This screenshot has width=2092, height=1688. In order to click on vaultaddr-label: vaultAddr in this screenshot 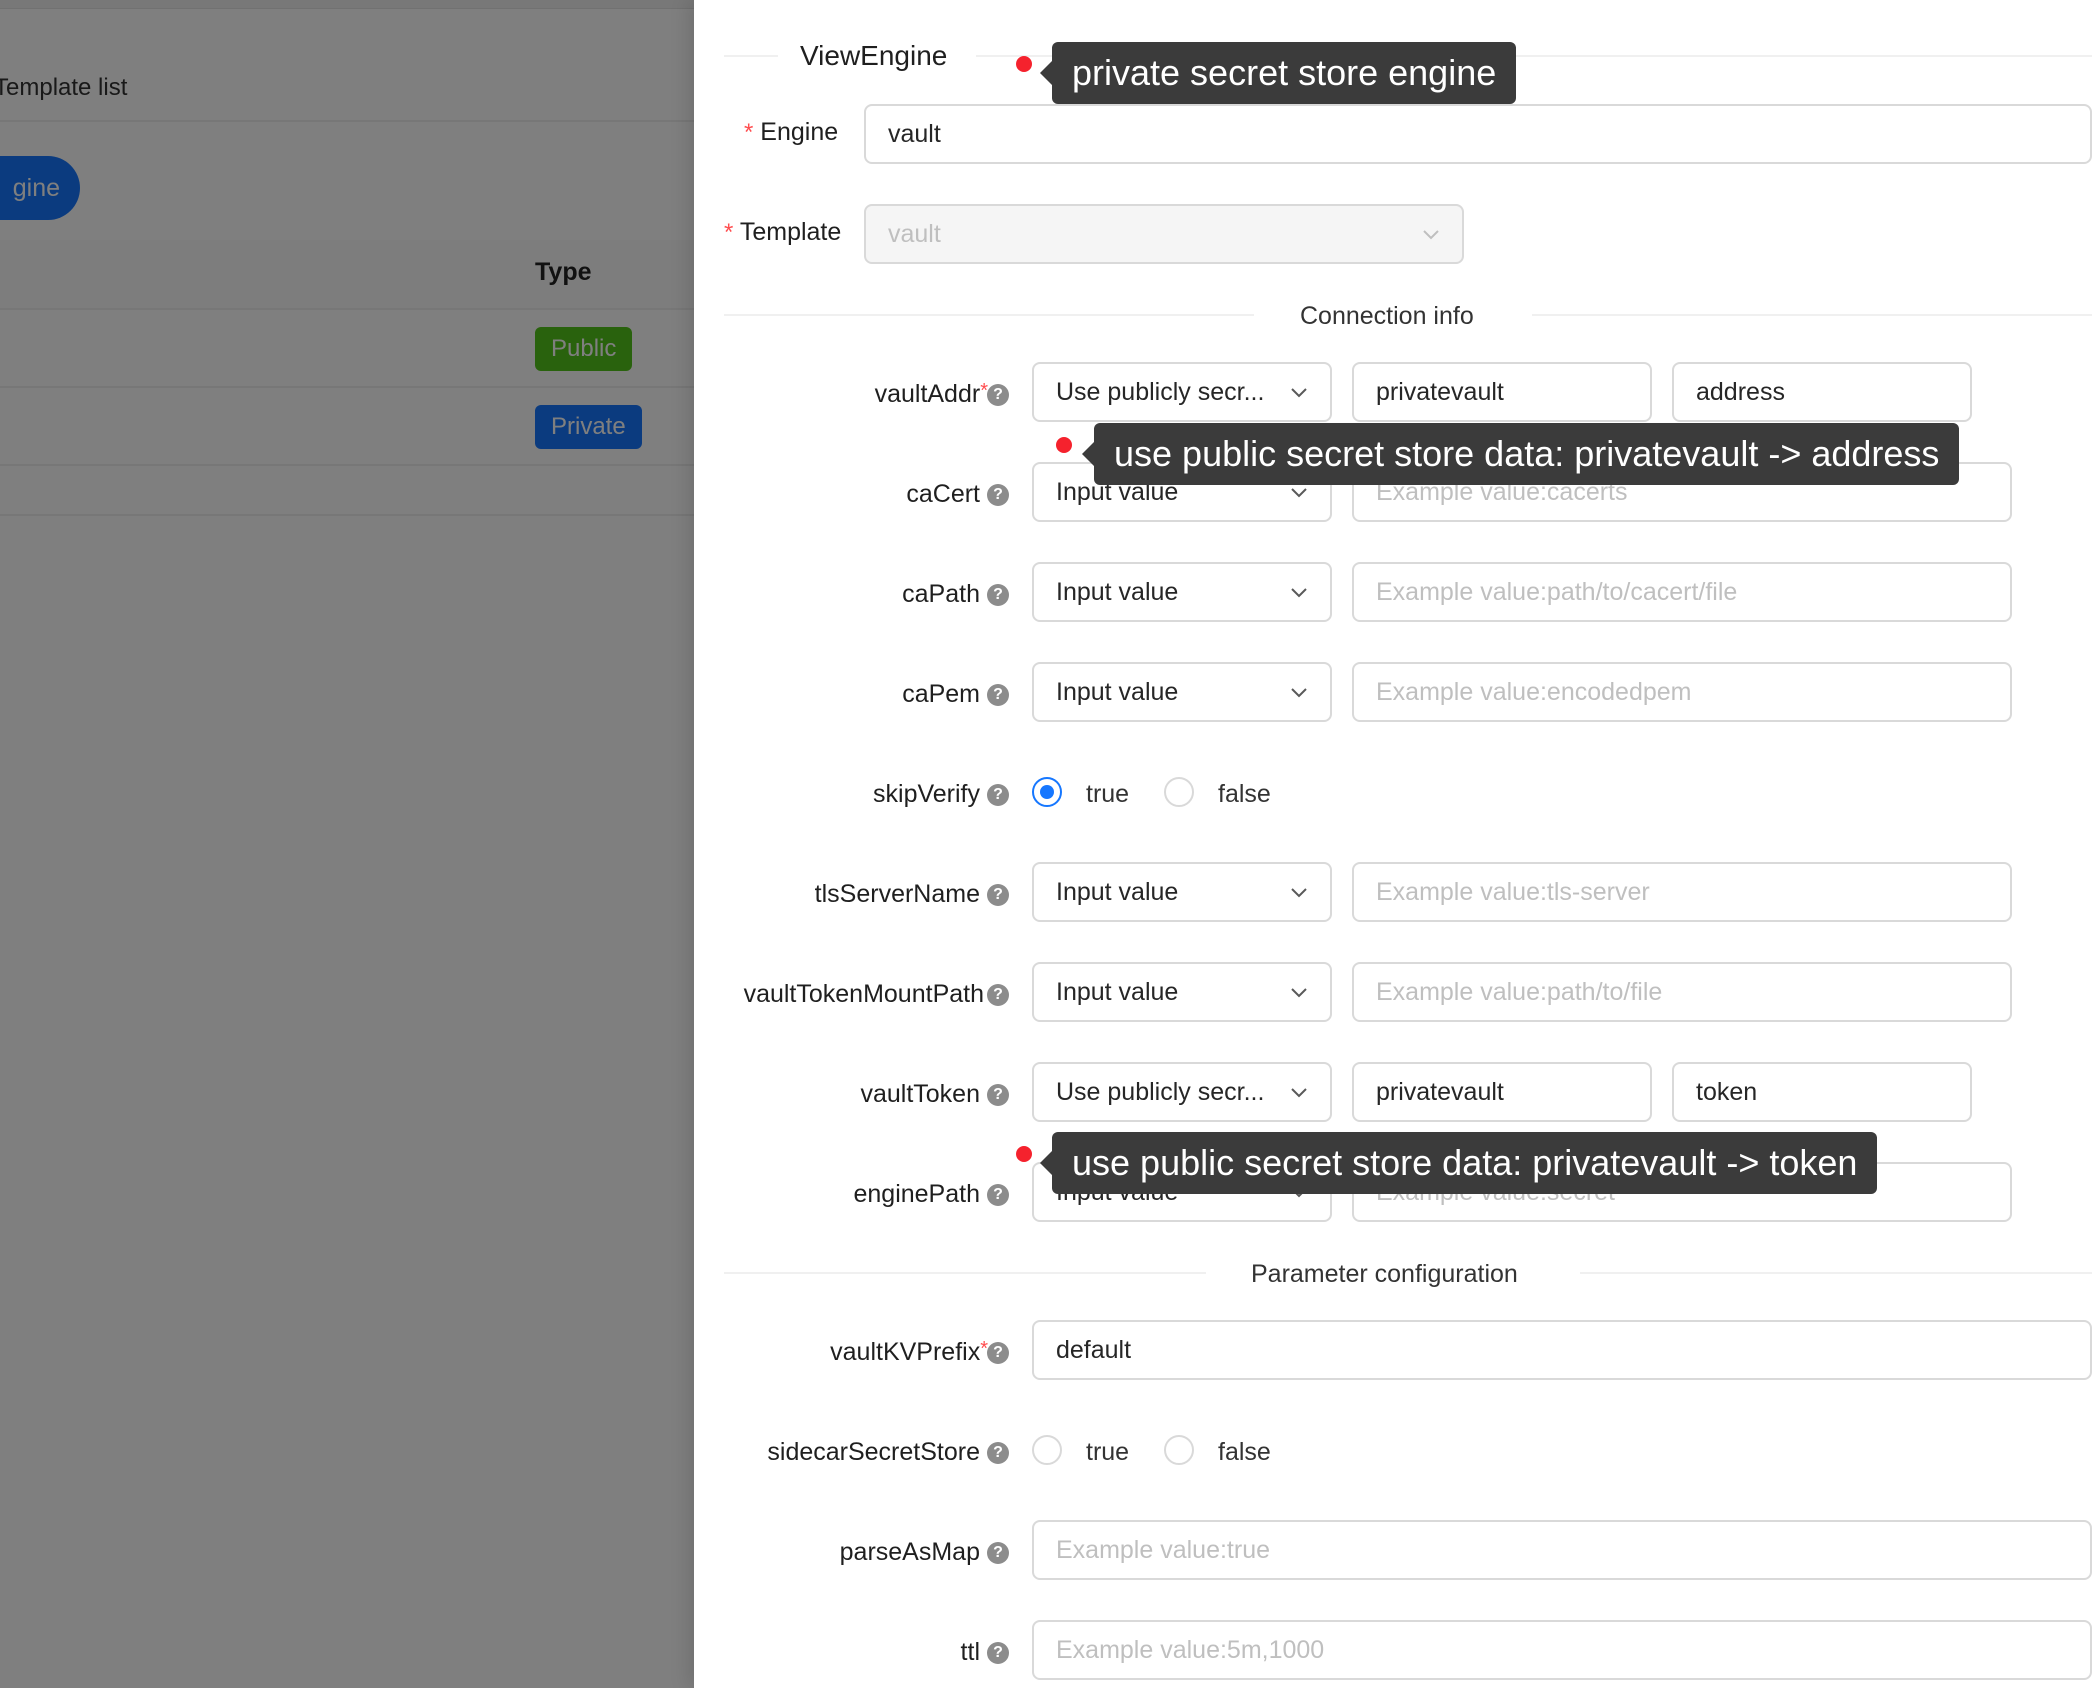, I will do `click(927, 394)`.